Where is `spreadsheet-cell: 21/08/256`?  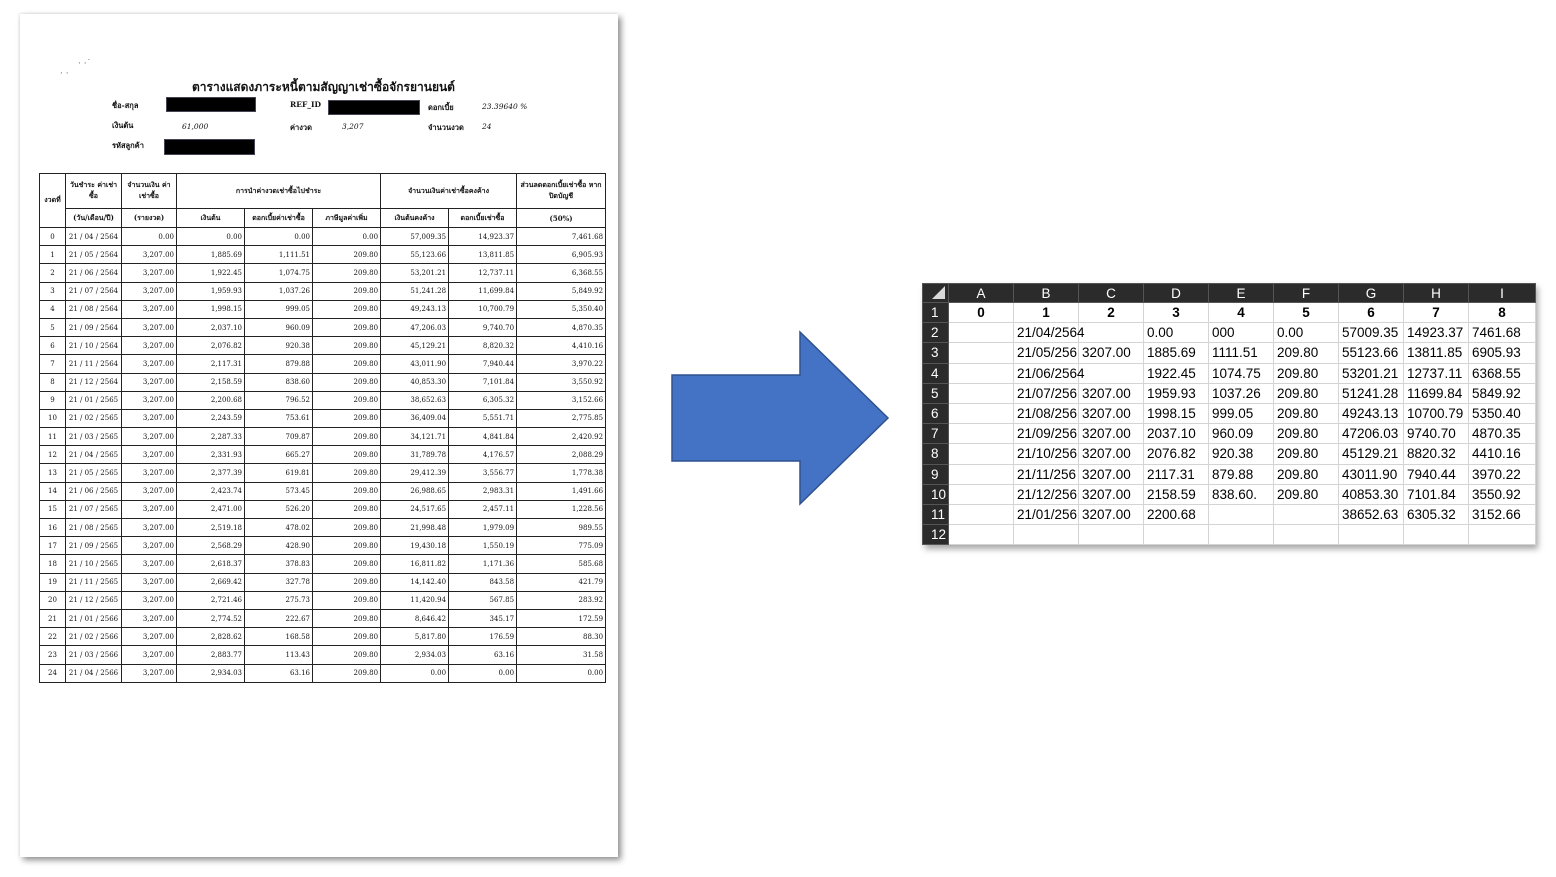
spreadsheet-cell: 21/08/256 is located at coordinates (1046, 413).